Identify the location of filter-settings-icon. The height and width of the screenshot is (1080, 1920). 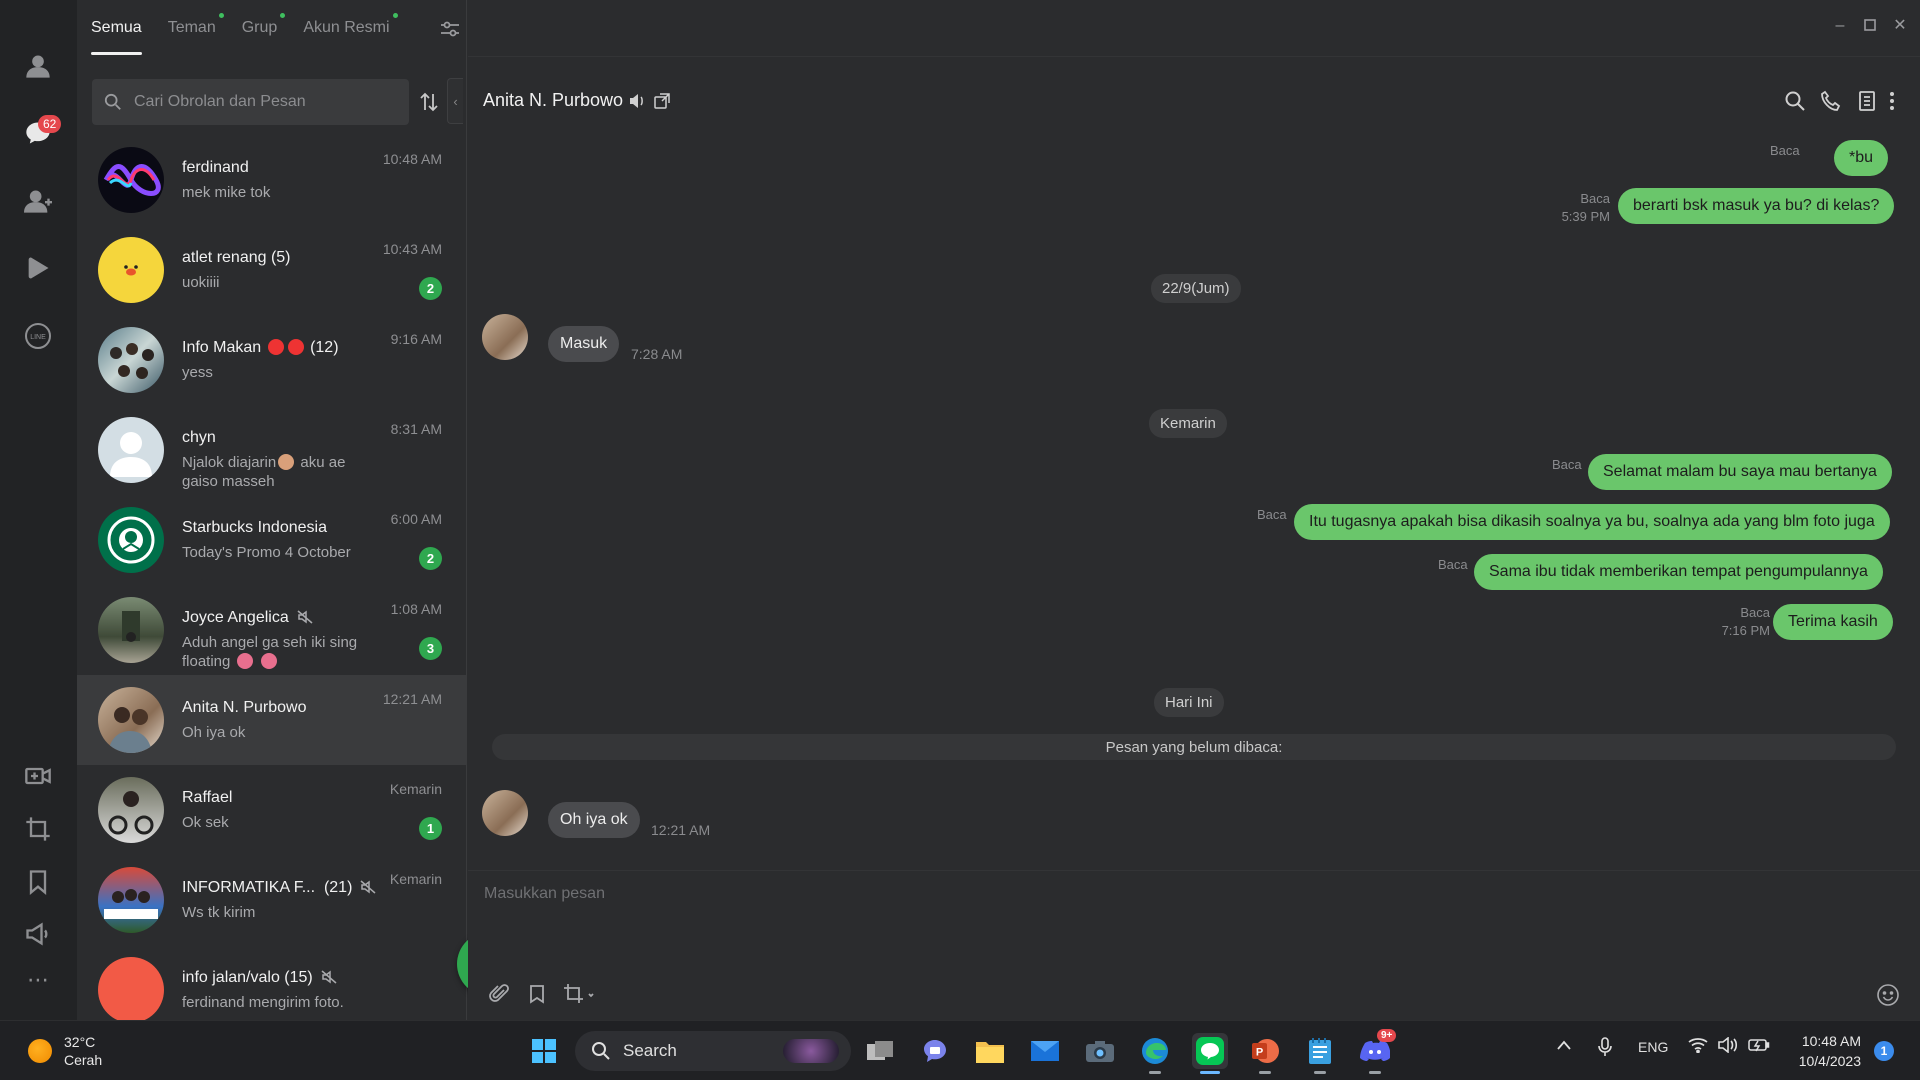
(450, 29).